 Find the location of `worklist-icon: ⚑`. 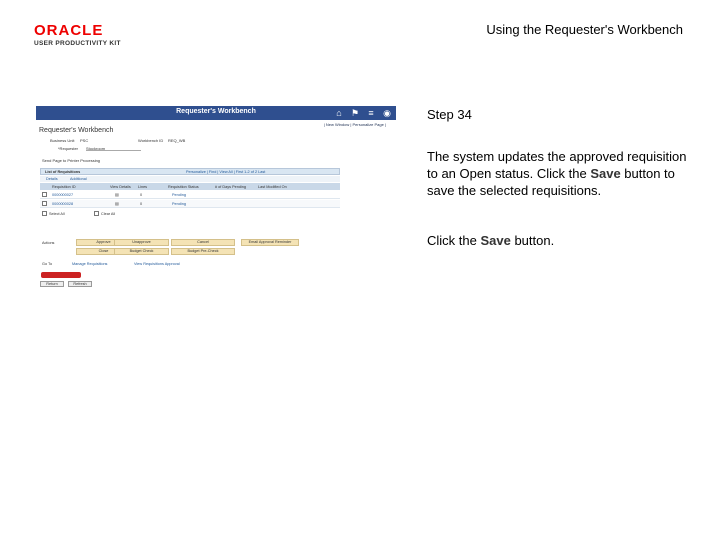

worklist-icon: ⚑ is located at coordinates (355, 113).